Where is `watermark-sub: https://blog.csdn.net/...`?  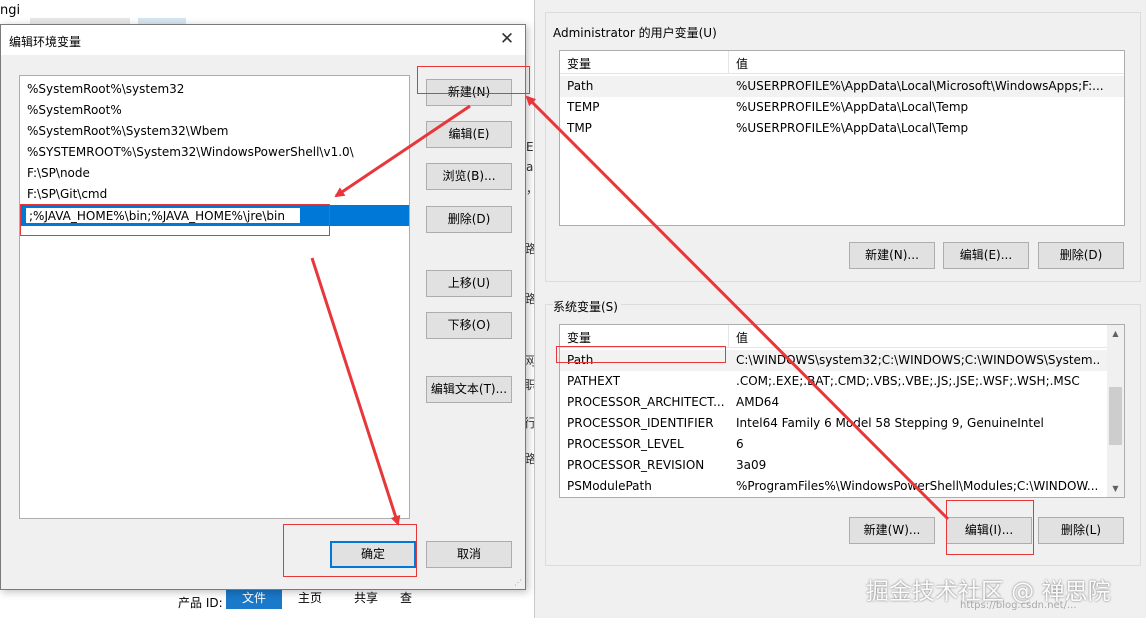
watermark-sub: https://blog.csdn.net/... is located at coordinates (1018, 605).